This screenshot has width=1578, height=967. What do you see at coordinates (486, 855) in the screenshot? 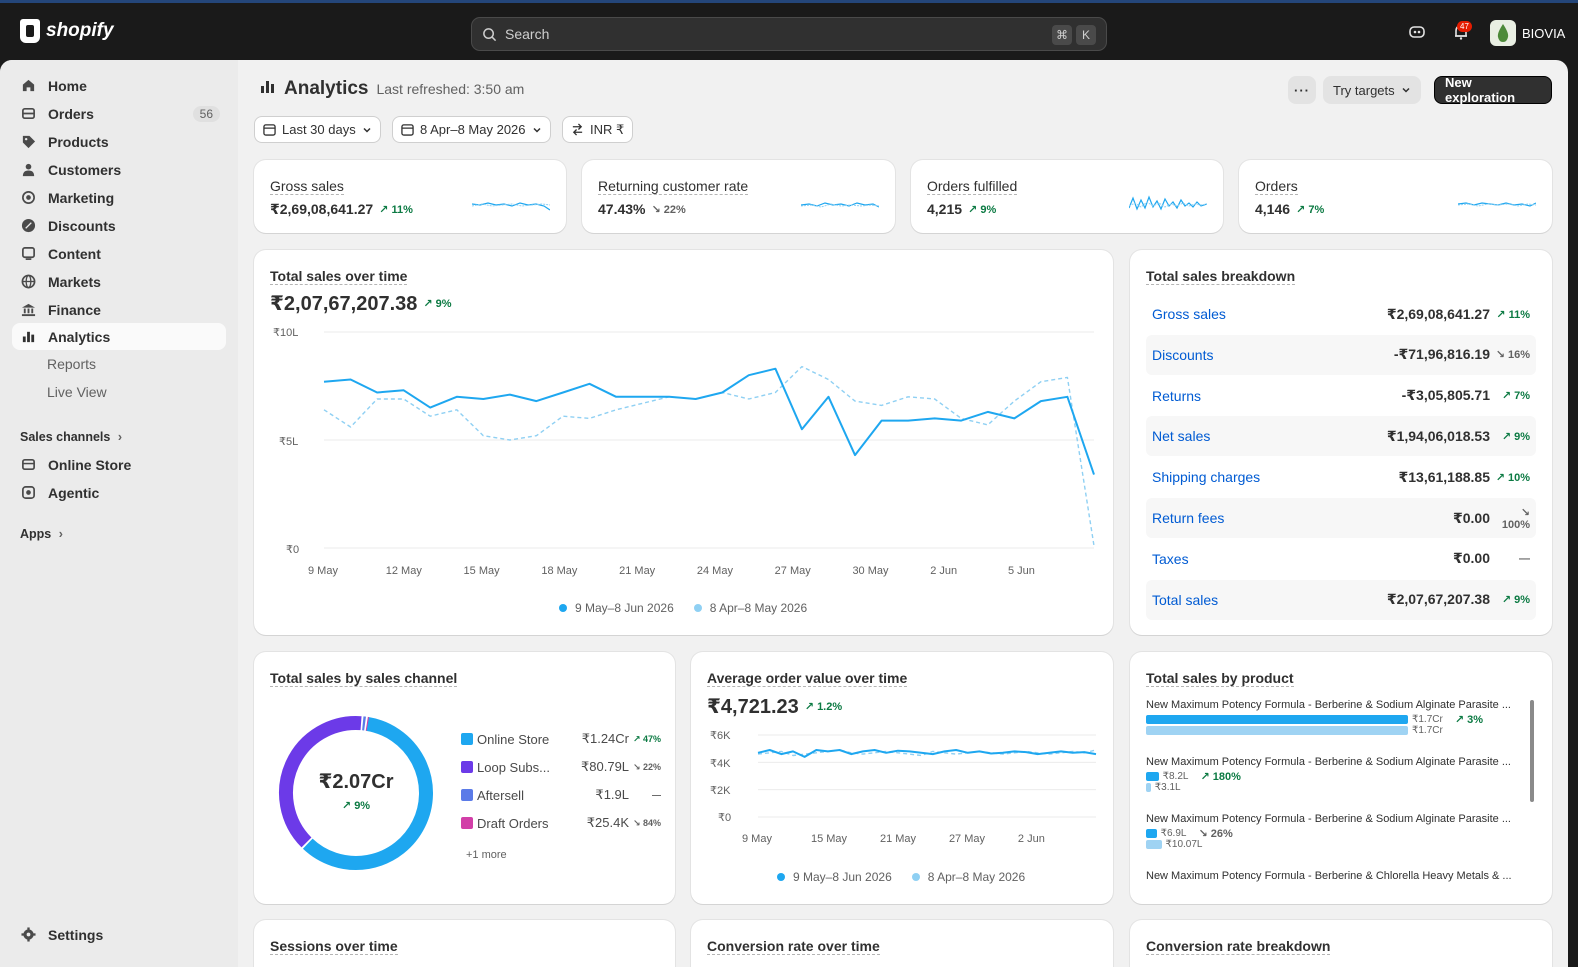
I see `more-channels-link: +1 more` at bounding box center [486, 855].